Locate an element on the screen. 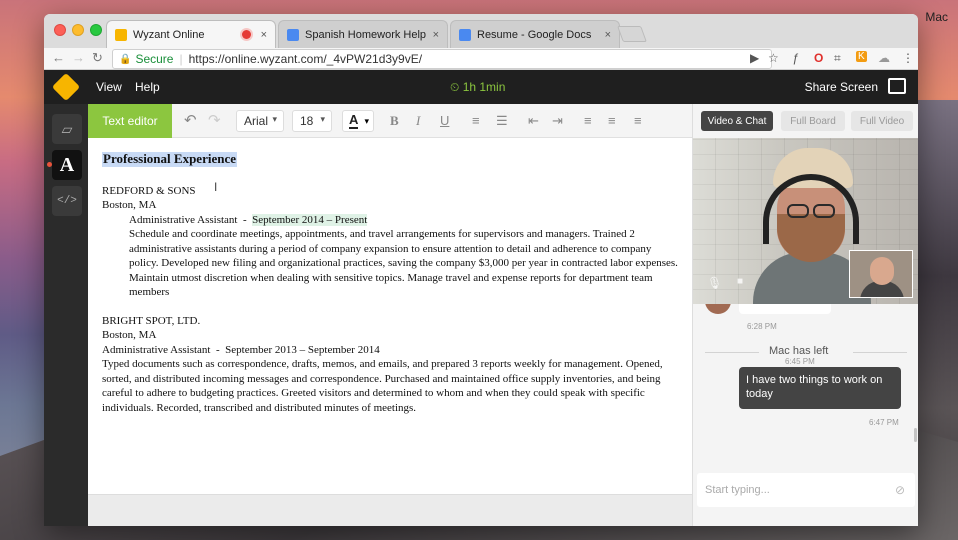 This screenshot has height=540, width=958. redo-icon: ↷ is located at coordinates (214, 120).